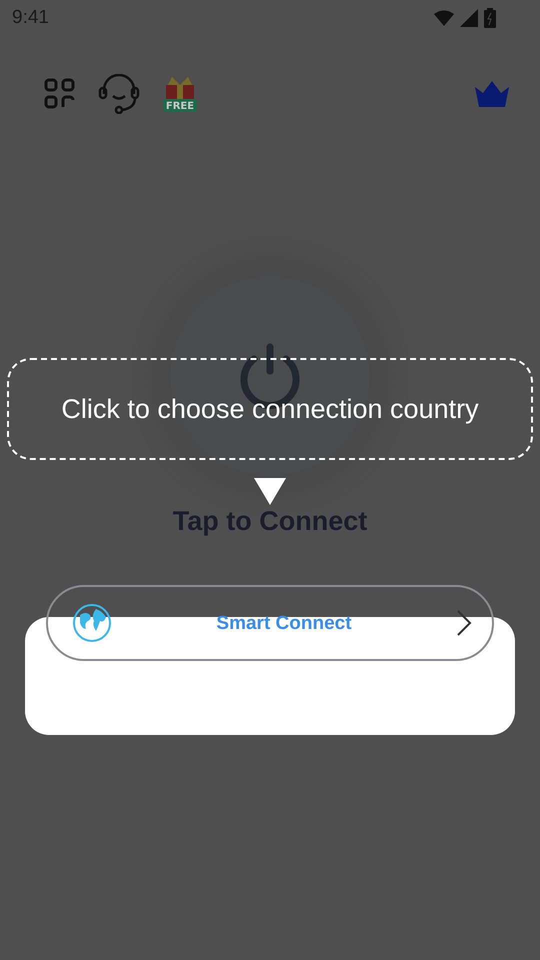  What do you see at coordinates (444, 18) in the screenshot?
I see `wifi-icon` at bounding box center [444, 18].